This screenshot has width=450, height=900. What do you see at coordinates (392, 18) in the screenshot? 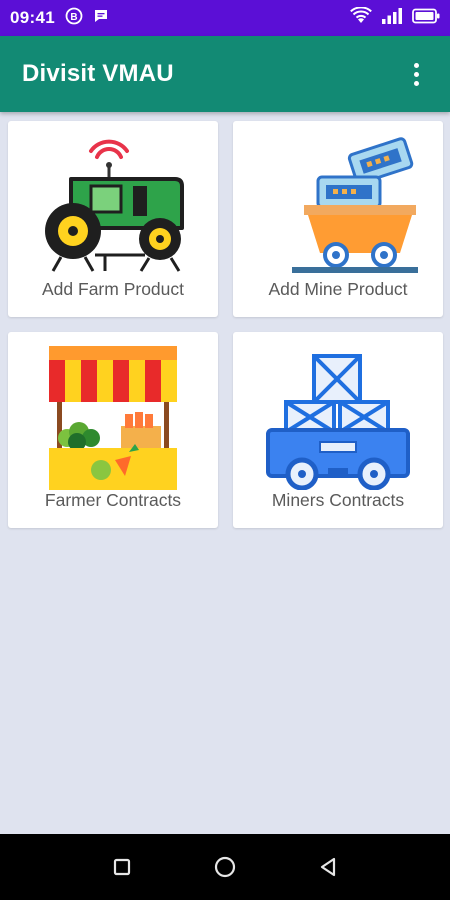
I see `signal-icon` at bounding box center [392, 18].